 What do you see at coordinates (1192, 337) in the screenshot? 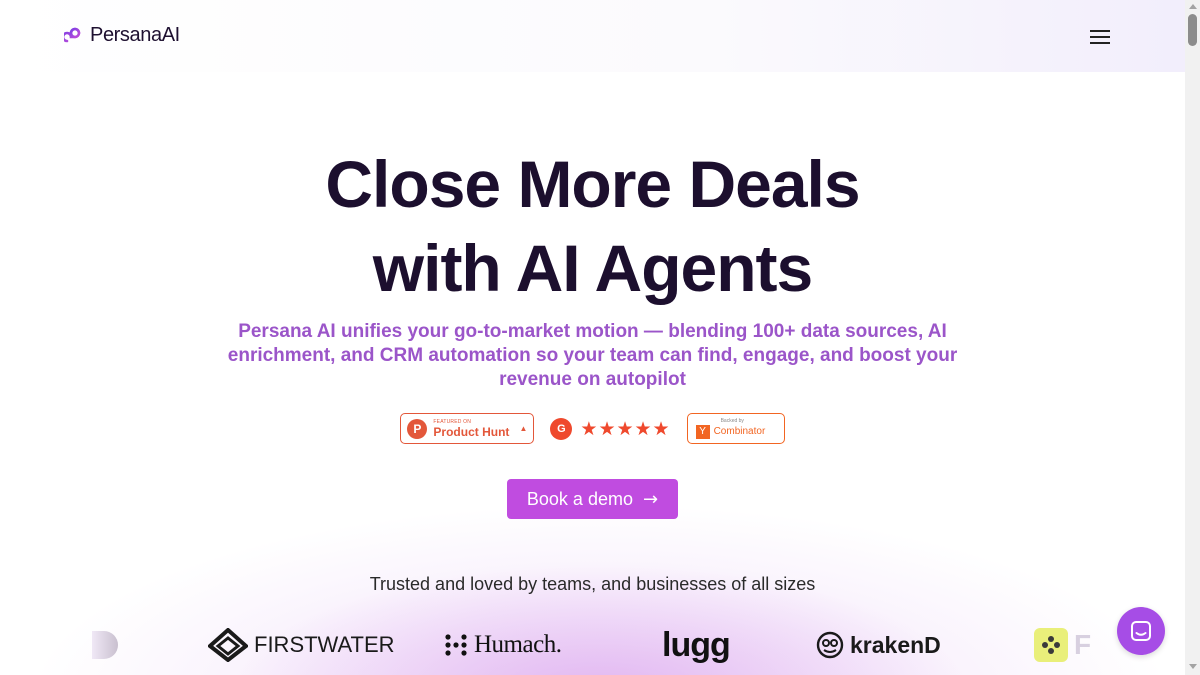
I see `vertical-scrollbar` at bounding box center [1192, 337].